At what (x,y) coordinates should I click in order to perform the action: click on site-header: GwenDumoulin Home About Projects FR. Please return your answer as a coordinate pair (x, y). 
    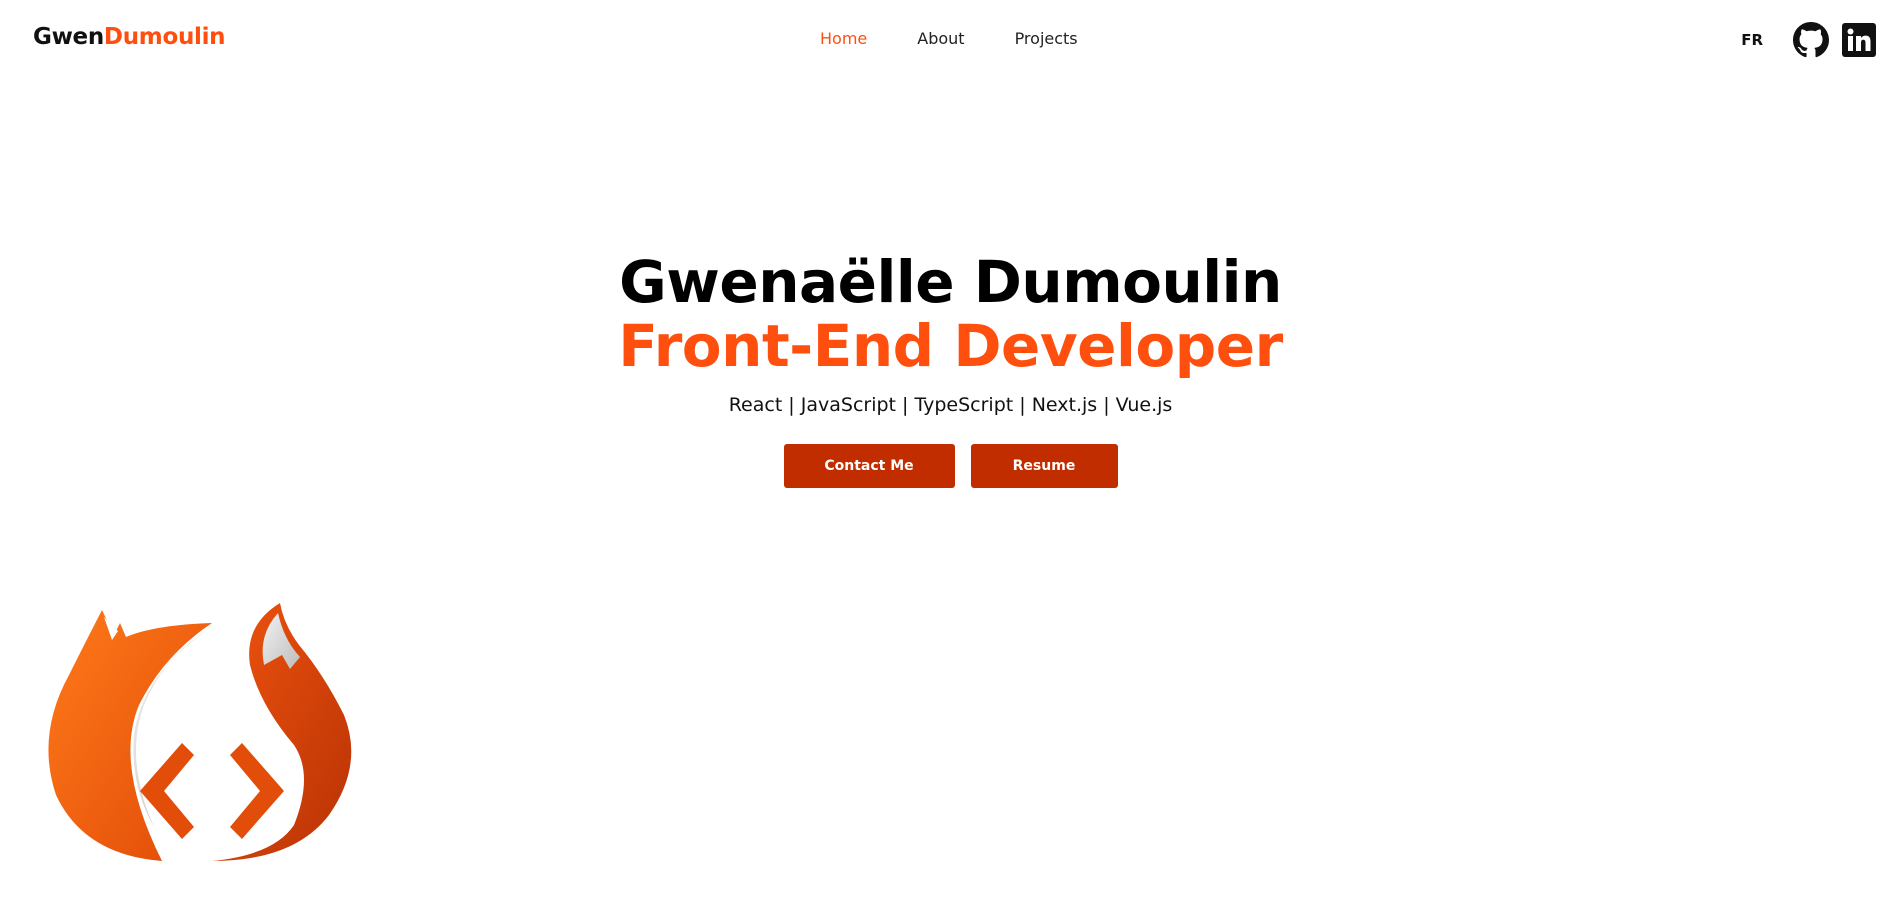
    Looking at the image, I should click on (950, 40).